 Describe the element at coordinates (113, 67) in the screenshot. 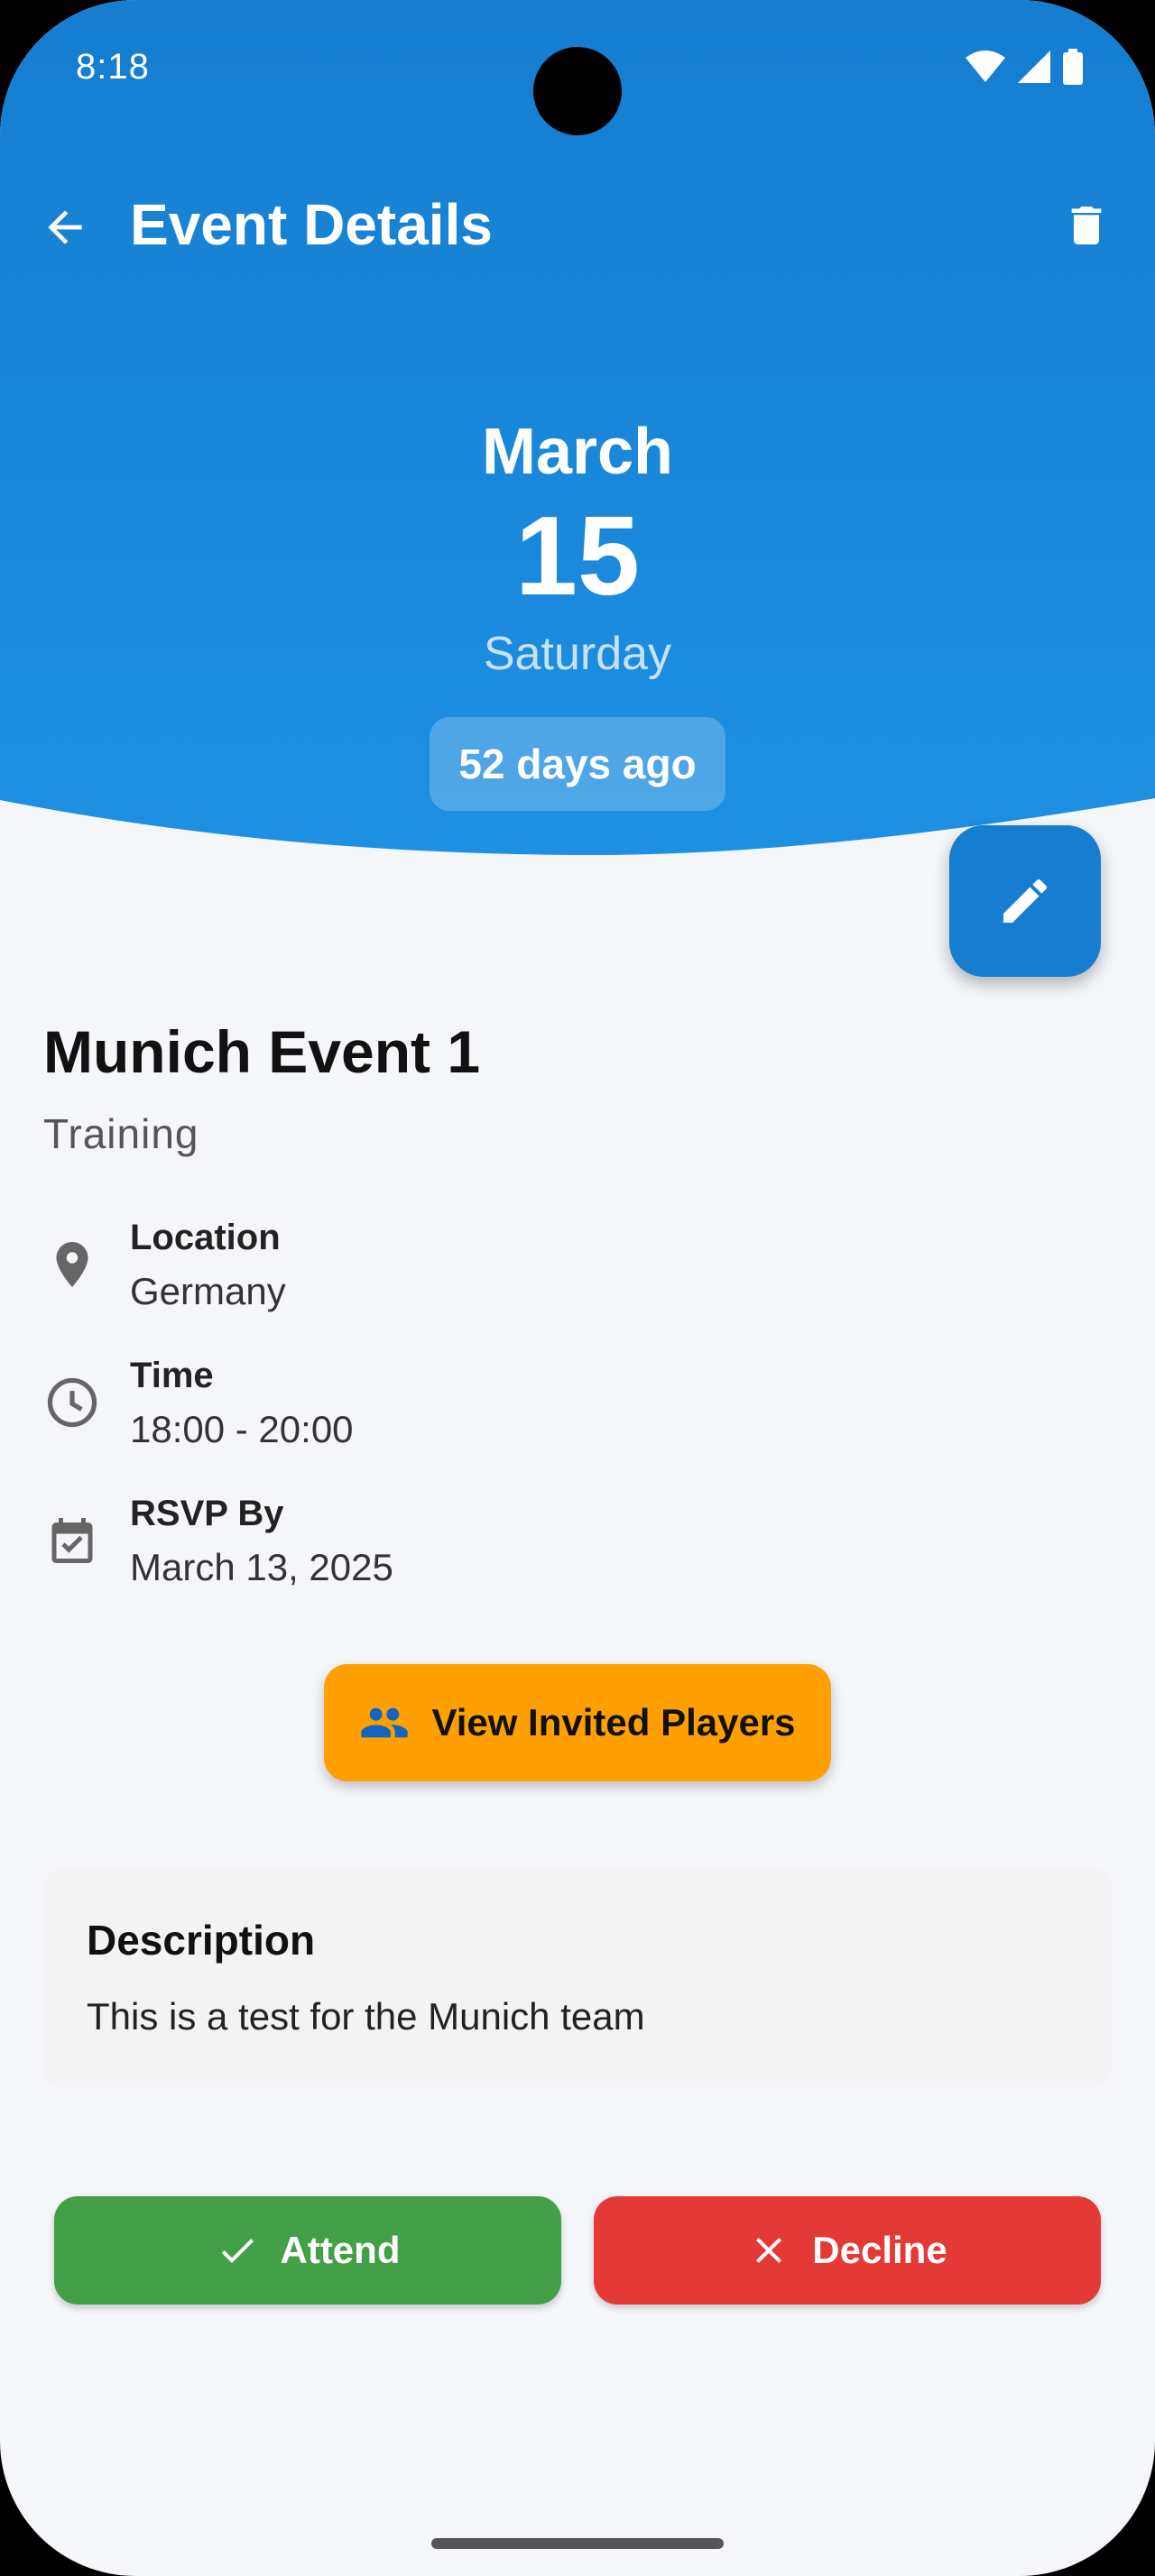

I see `status-time: 8:18` at that location.